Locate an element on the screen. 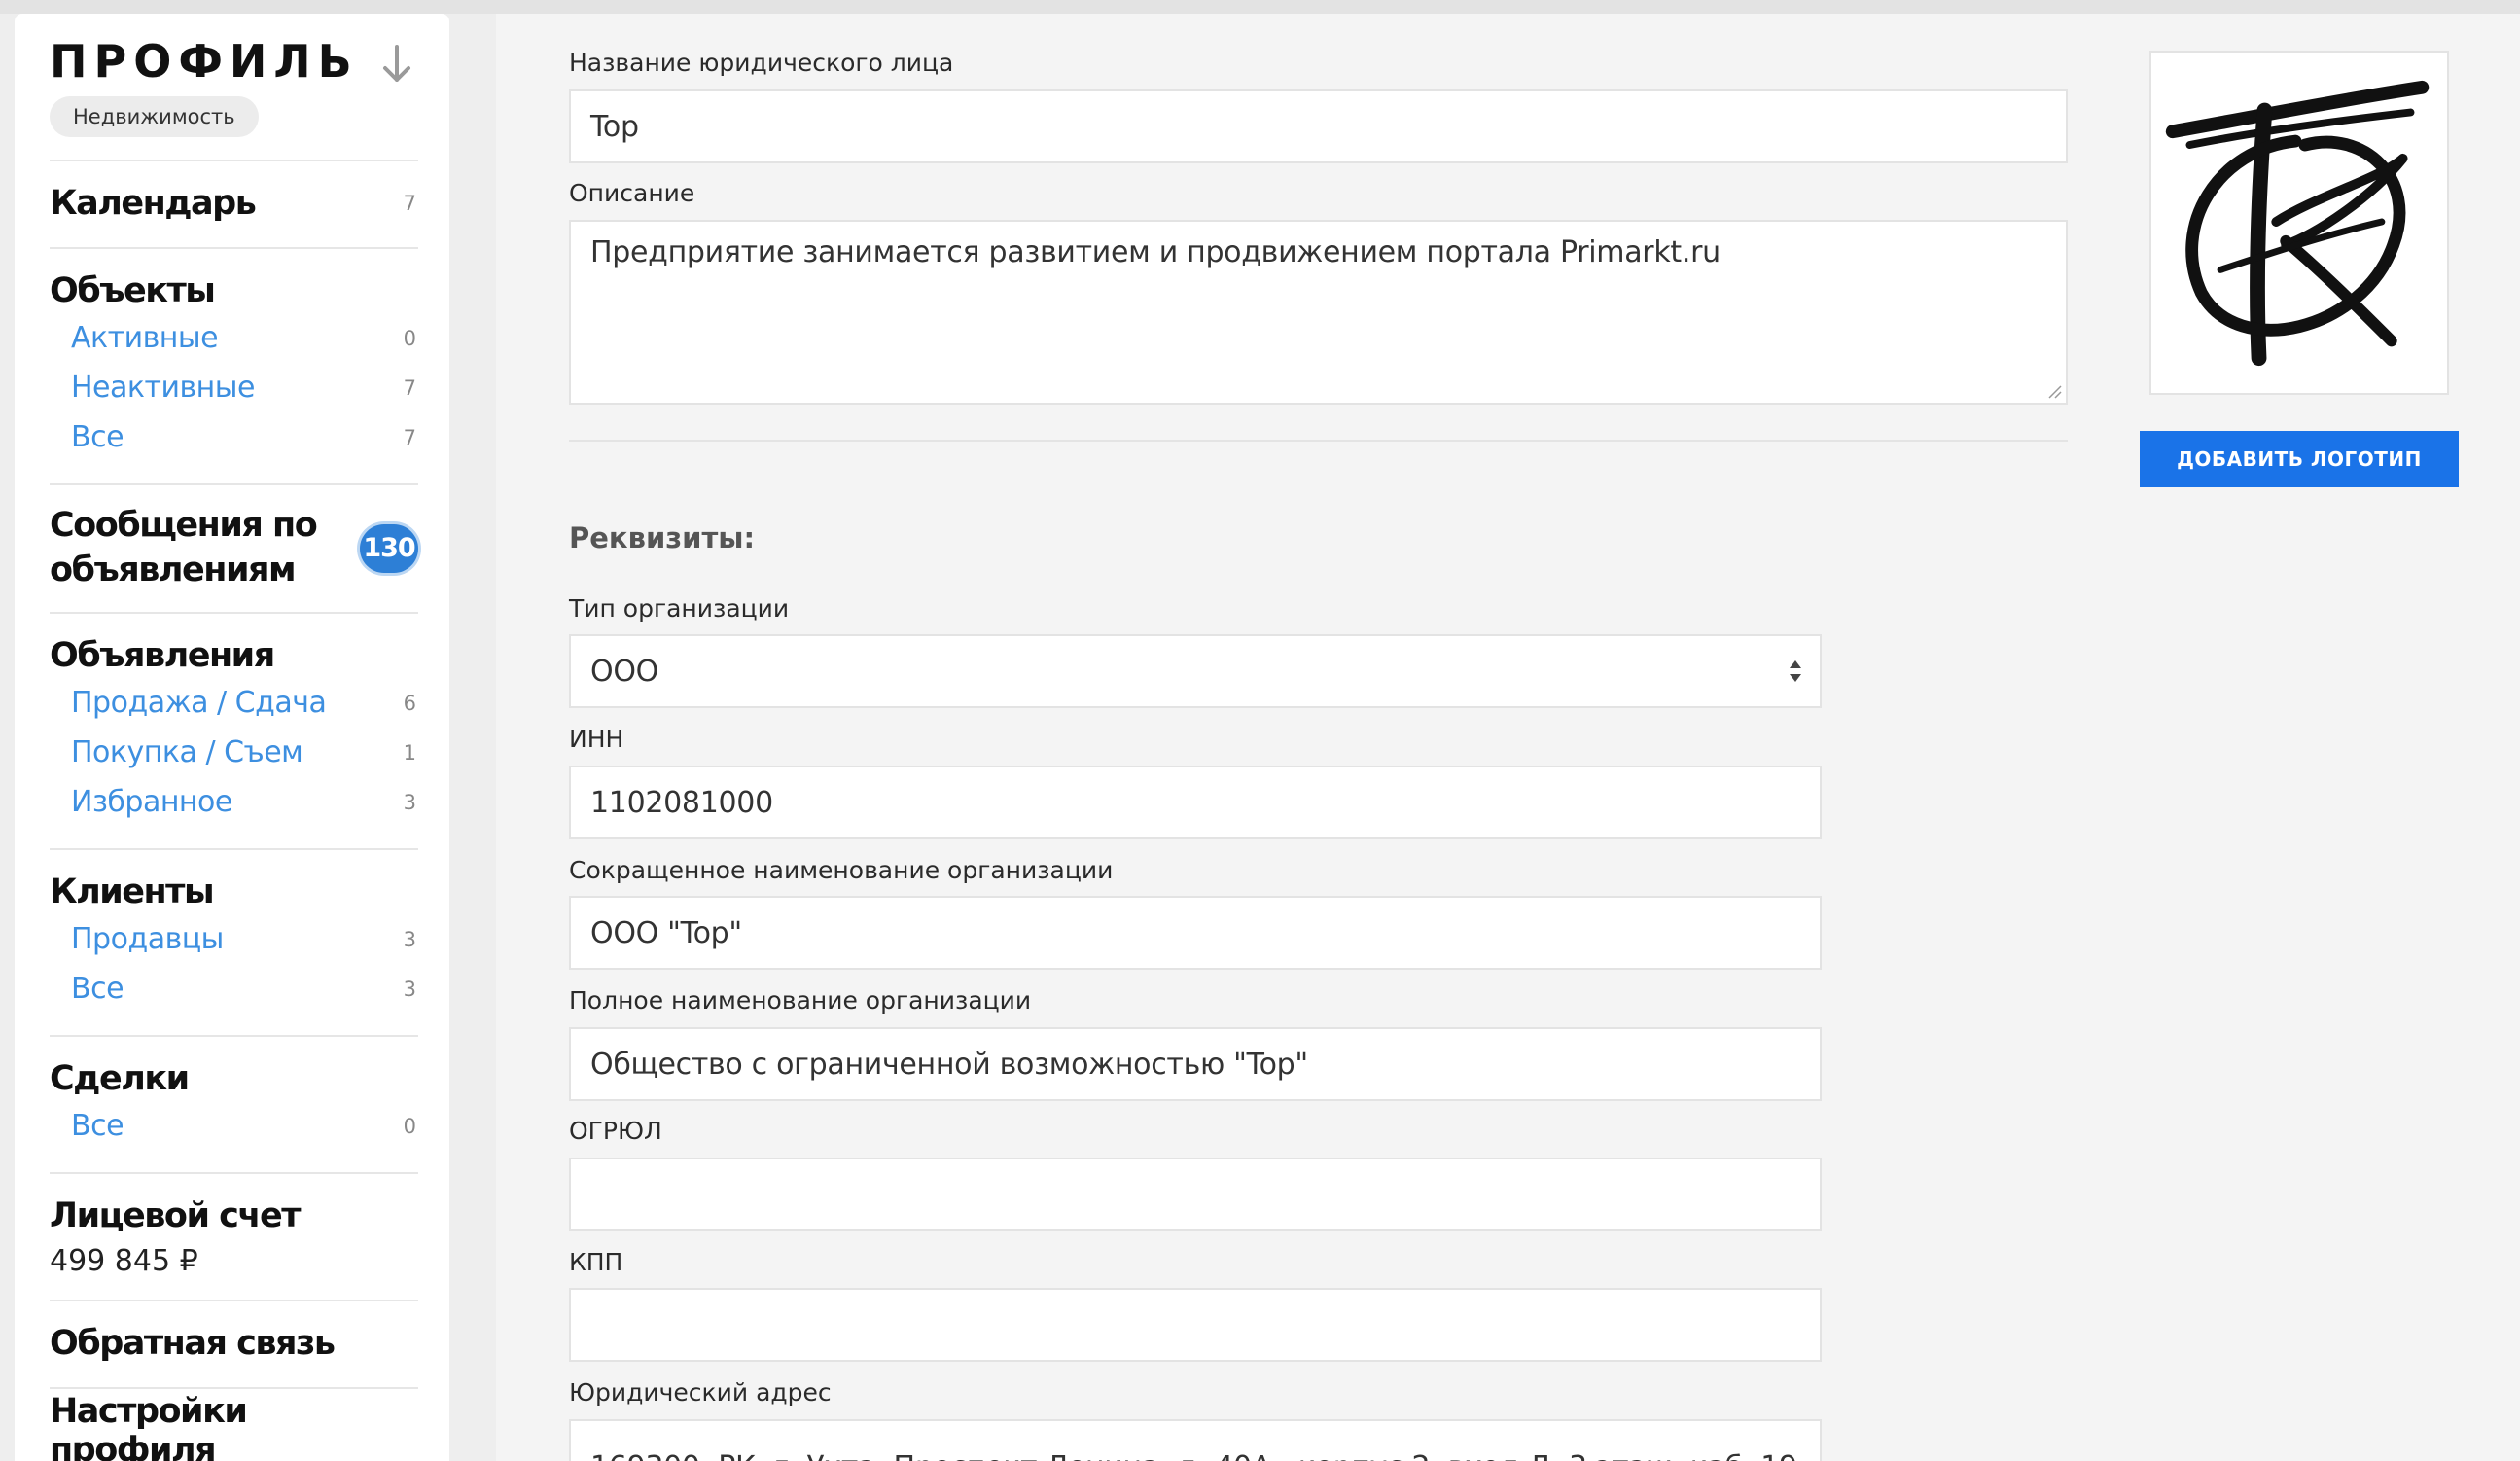 This screenshot has width=2520, height=1461. sidebar-item-objects-all: Все 7 is located at coordinates (234, 437).